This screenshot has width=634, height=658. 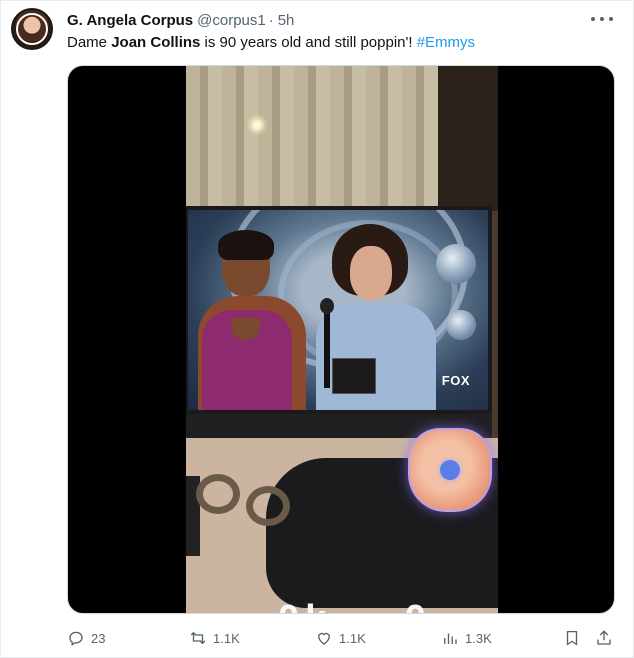 What do you see at coordinates (130, 20) in the screenshot?
I see `author-name: G. Angela Corpus` at bounding box center [130, 20].